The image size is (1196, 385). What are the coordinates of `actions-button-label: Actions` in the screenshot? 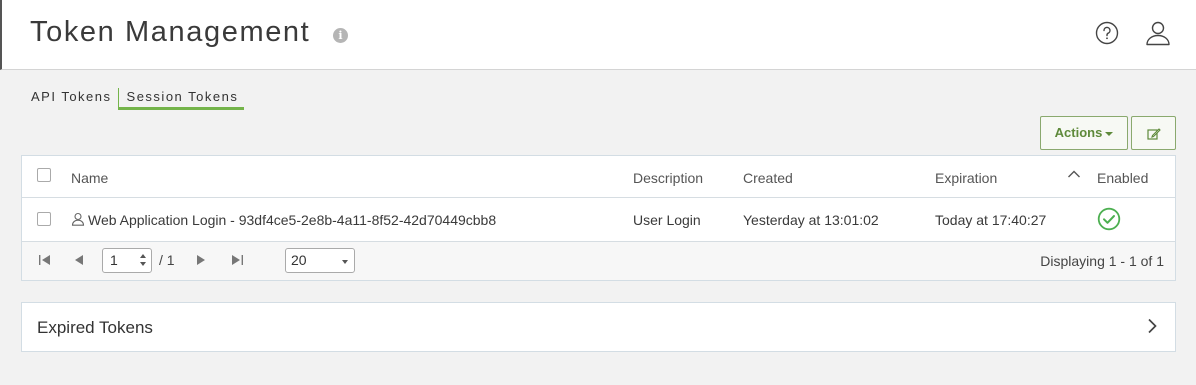 It's located at (1078, 132).